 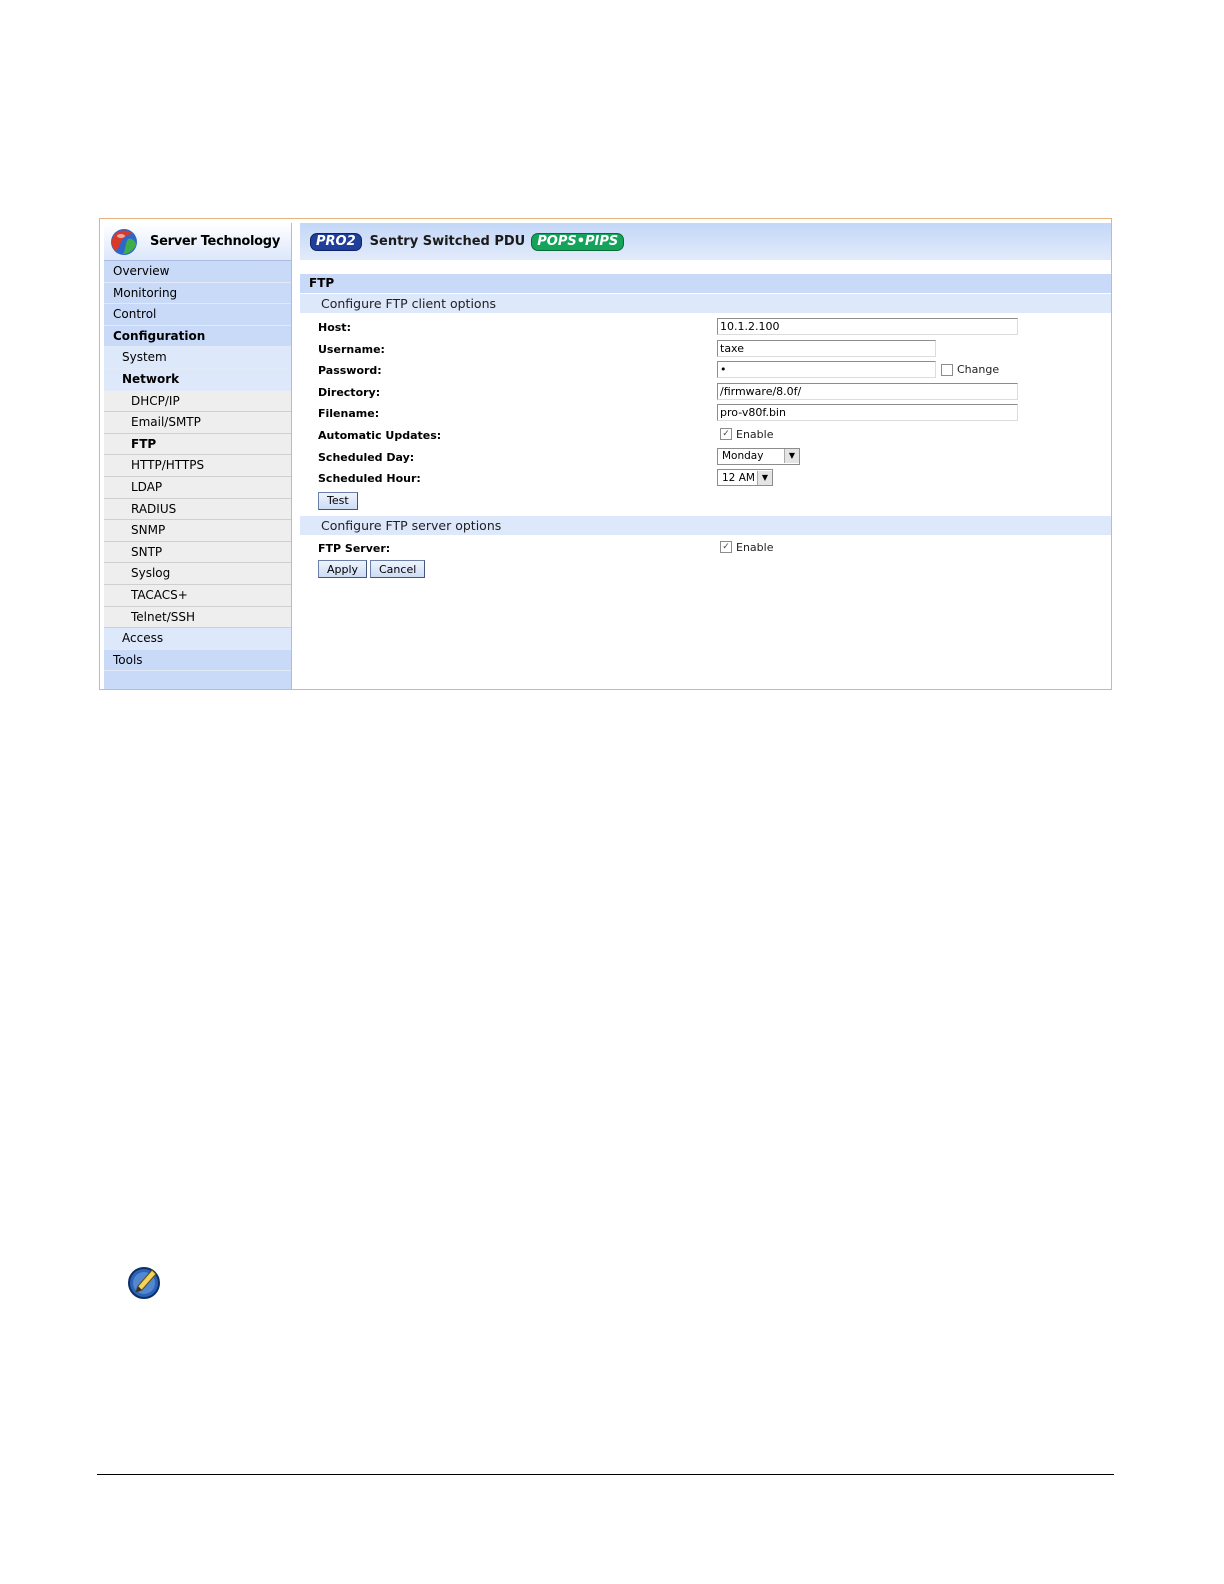 I want to click on brand-logo: Server Technology, so click(x=197, y=242).